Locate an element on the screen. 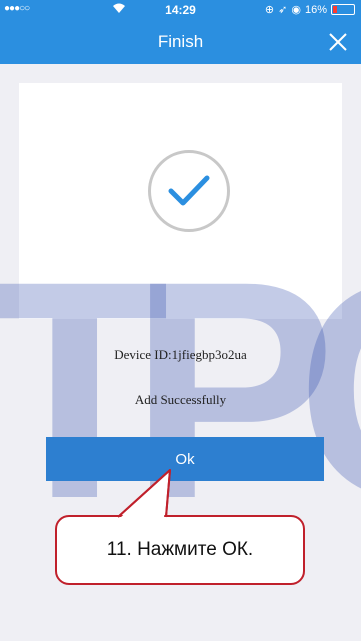 Image resolution: width=361 pixels, height=641 pixels. page-title: Finish is located at coordinates (180, 41).